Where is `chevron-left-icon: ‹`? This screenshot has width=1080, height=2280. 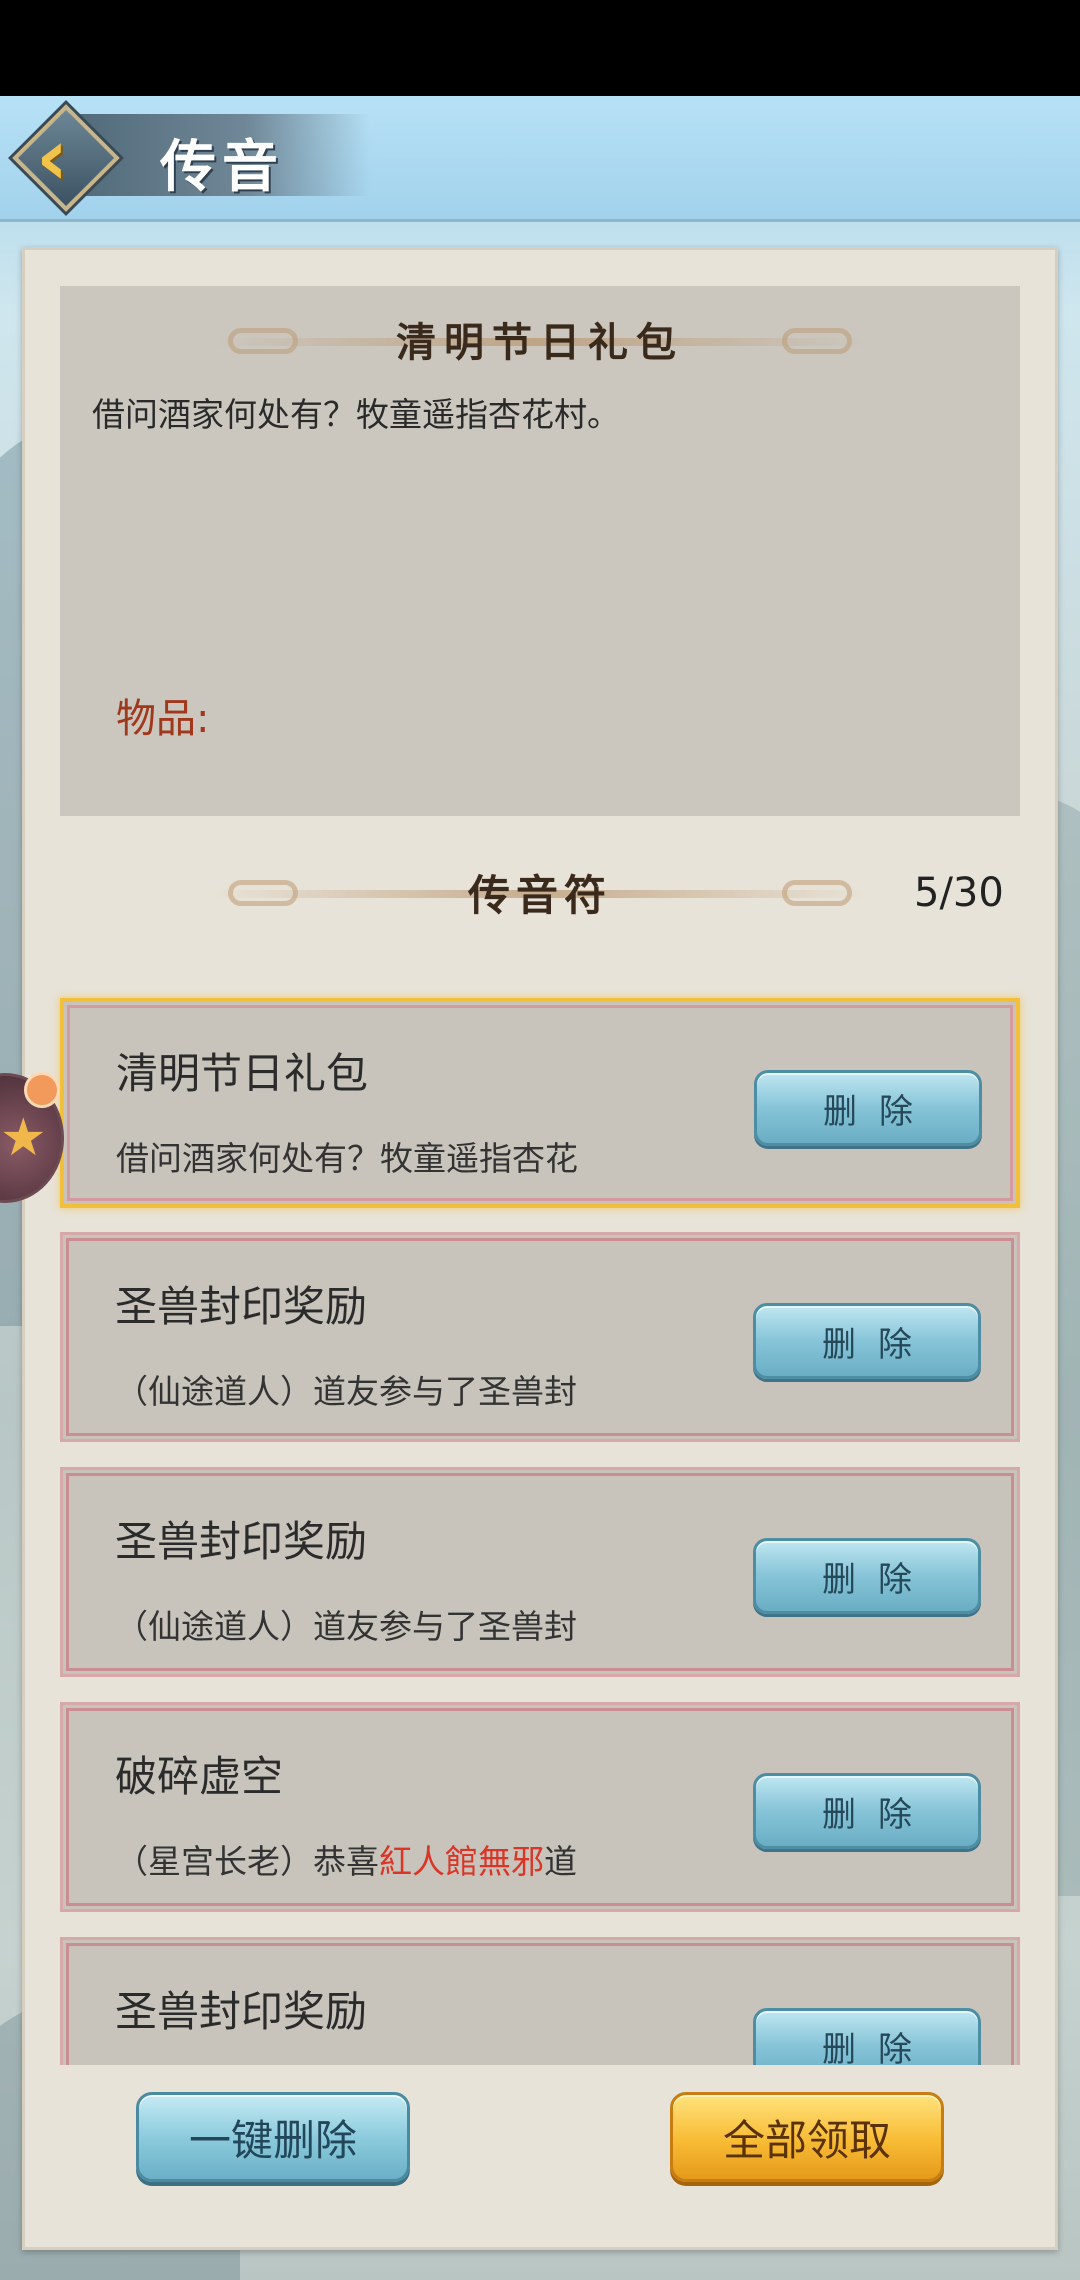 chevron-left-icon: ‹ is located at coordinates (52, 158).